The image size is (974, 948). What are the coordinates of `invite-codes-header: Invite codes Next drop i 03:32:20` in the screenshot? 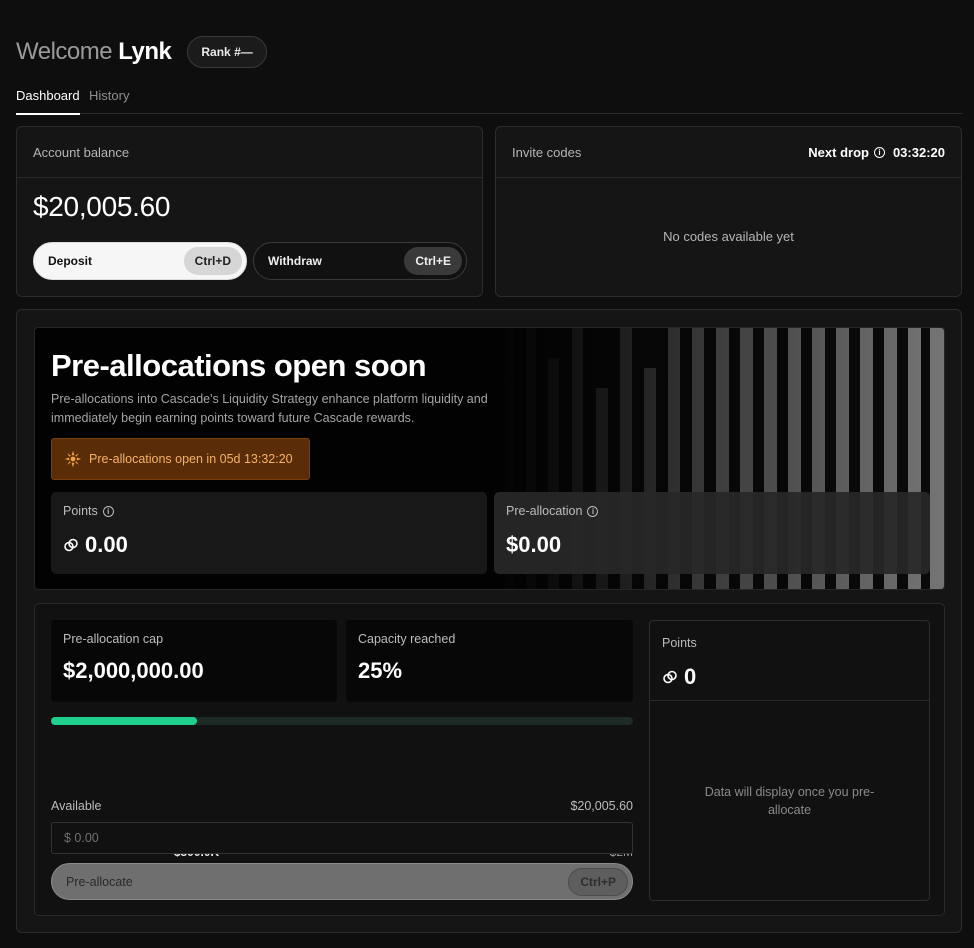 It's located at (728, 152).